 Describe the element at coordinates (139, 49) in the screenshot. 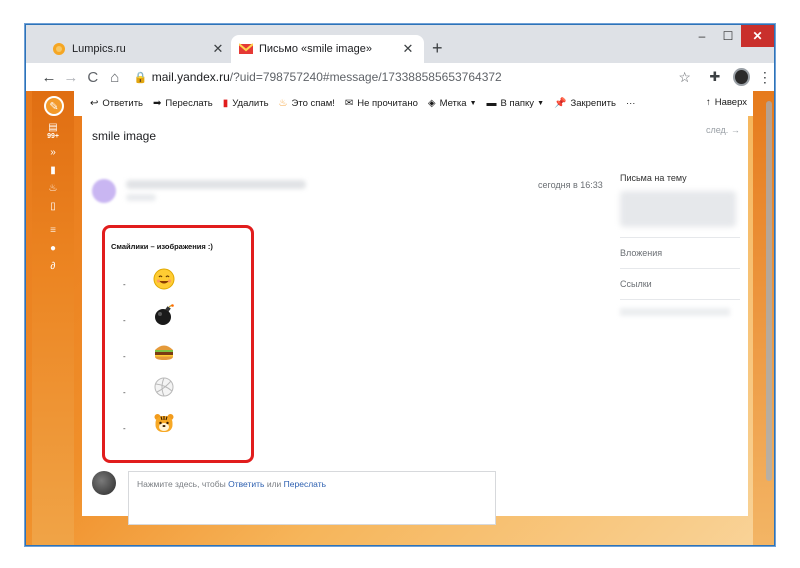

I see `tab-lumpics: Lumpics.ru ✕` at that location.